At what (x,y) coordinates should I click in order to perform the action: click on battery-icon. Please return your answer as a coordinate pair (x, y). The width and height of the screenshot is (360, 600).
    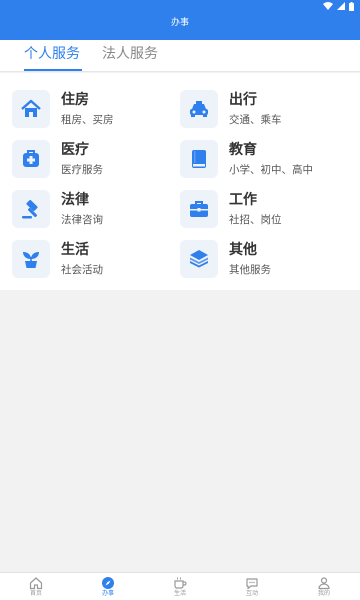
    Looking at the image, I should click on (351, 6).